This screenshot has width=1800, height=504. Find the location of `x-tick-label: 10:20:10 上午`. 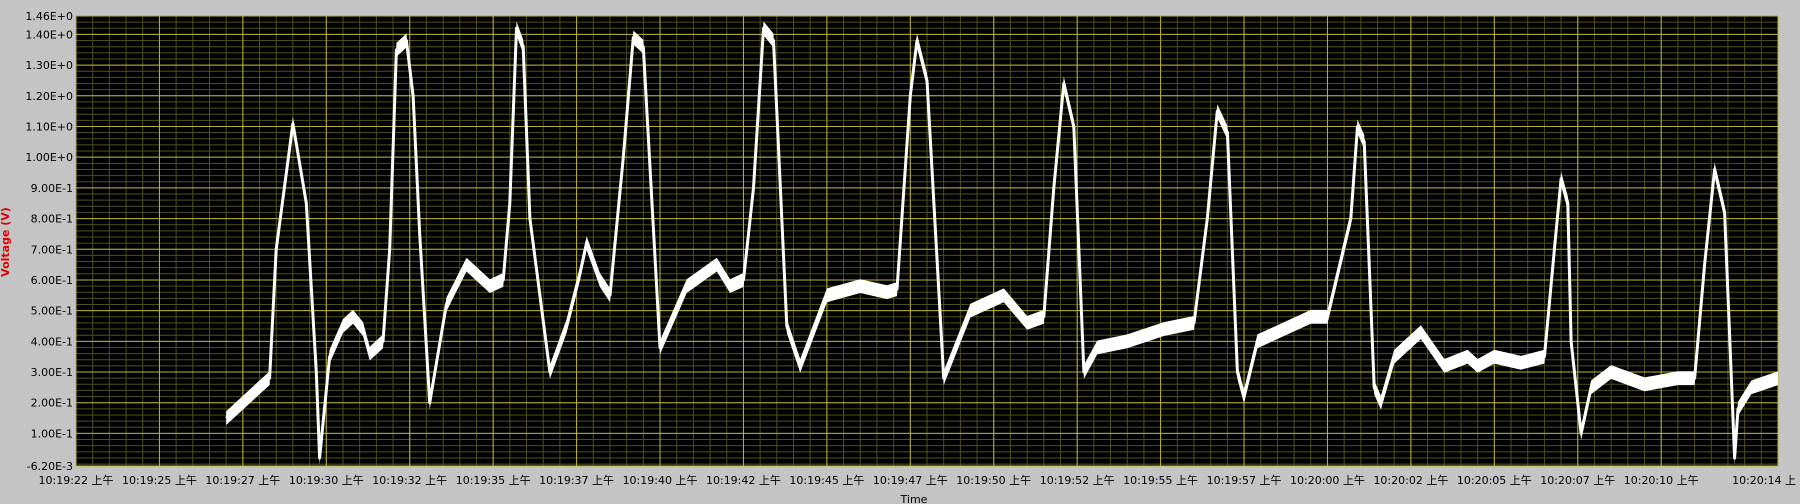

x-tick-label: 10:20:10 上午 is located at coordinates (1661, 480).